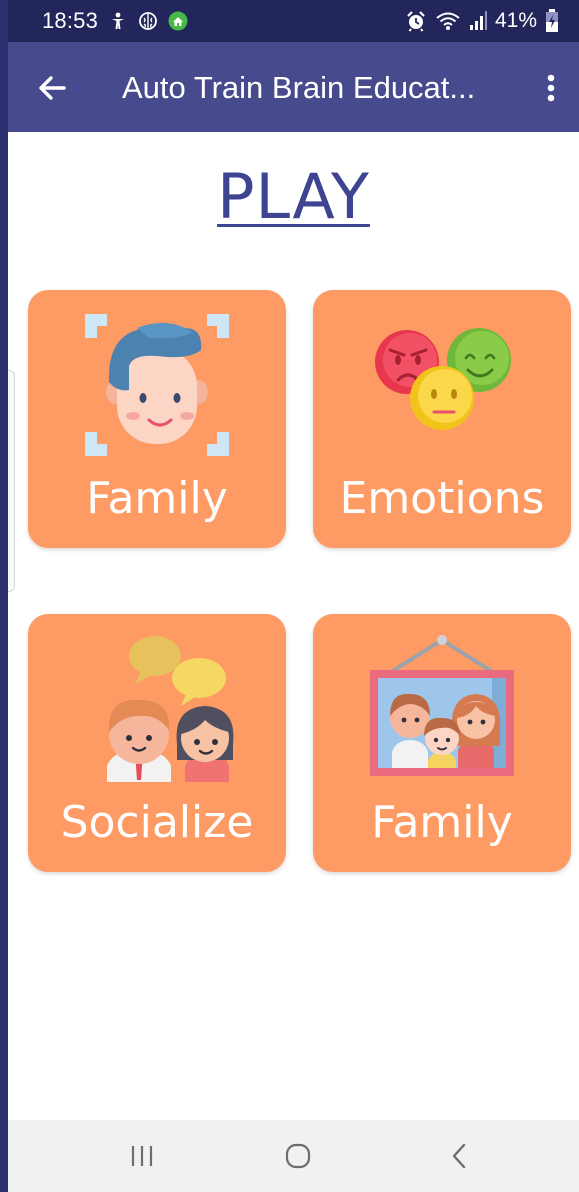 The image size is (579, 1192). I want to click on recent-apps-icon, so click(142, 1156).